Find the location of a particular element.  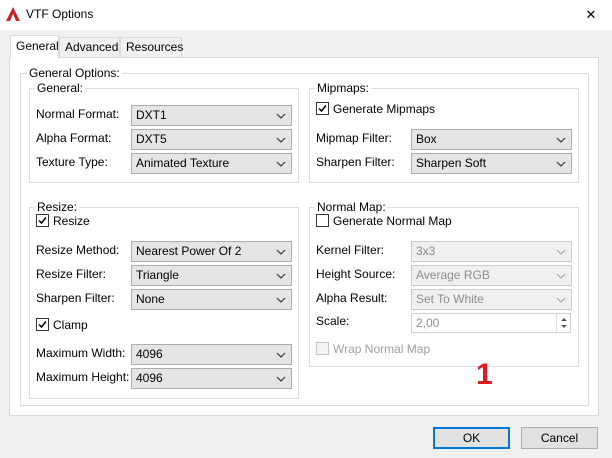

mipmap-sharpen-label: Sharpen Filter: is located at coordinates (355, 162).